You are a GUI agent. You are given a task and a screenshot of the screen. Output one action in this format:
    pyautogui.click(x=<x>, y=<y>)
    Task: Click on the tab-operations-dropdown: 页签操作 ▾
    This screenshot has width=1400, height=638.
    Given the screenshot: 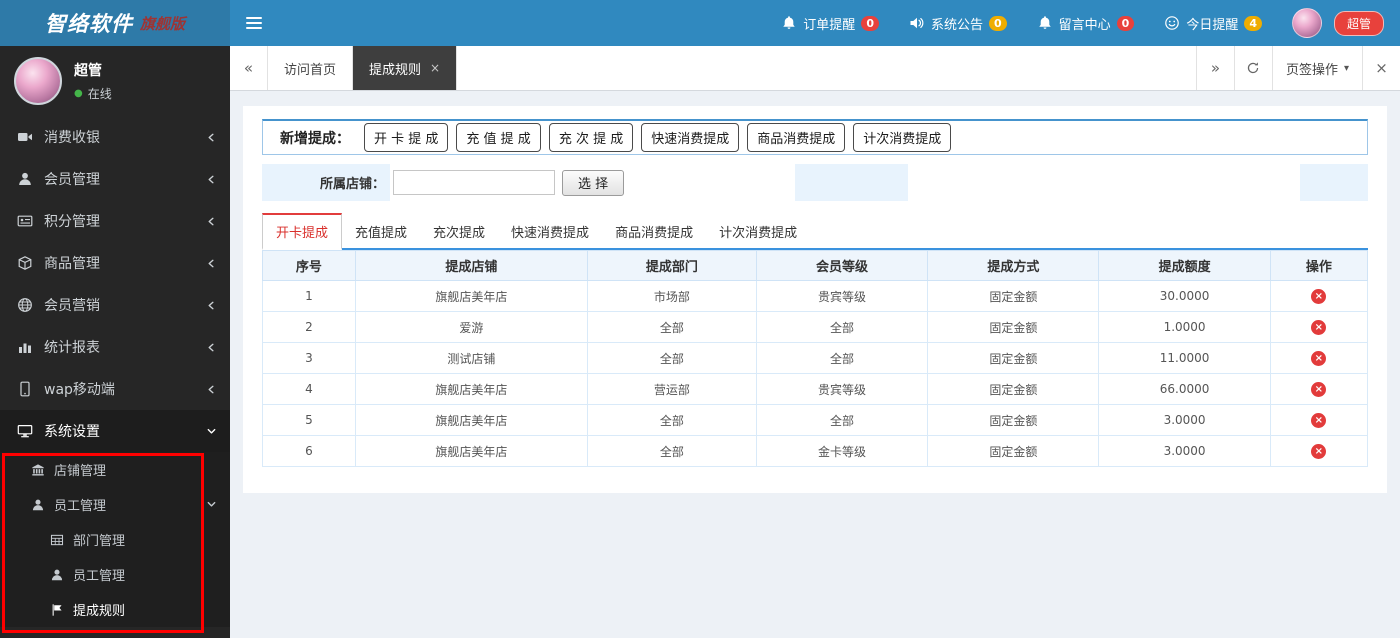 What is the action you would take?
    pyautogui.click(x=1316, y=68)
    